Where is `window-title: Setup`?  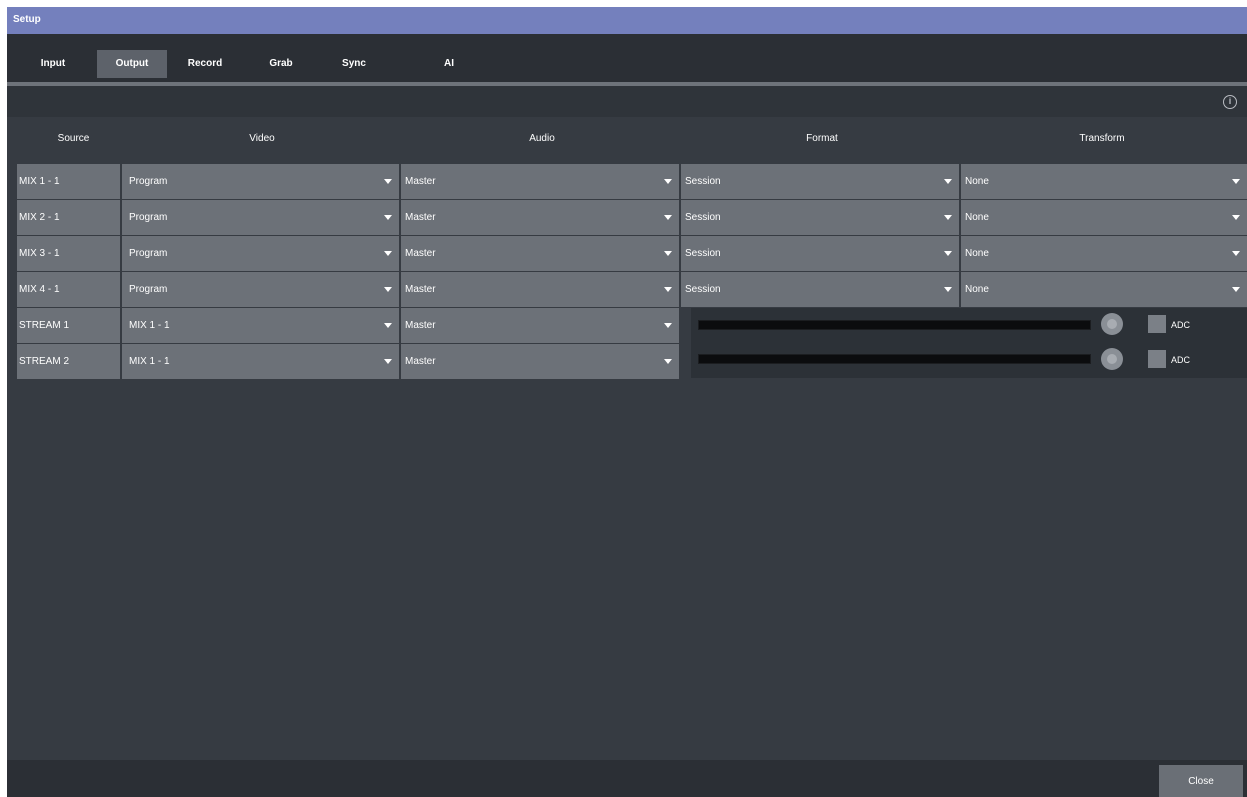 window-title: Setup is located at coordinates (27, 19).